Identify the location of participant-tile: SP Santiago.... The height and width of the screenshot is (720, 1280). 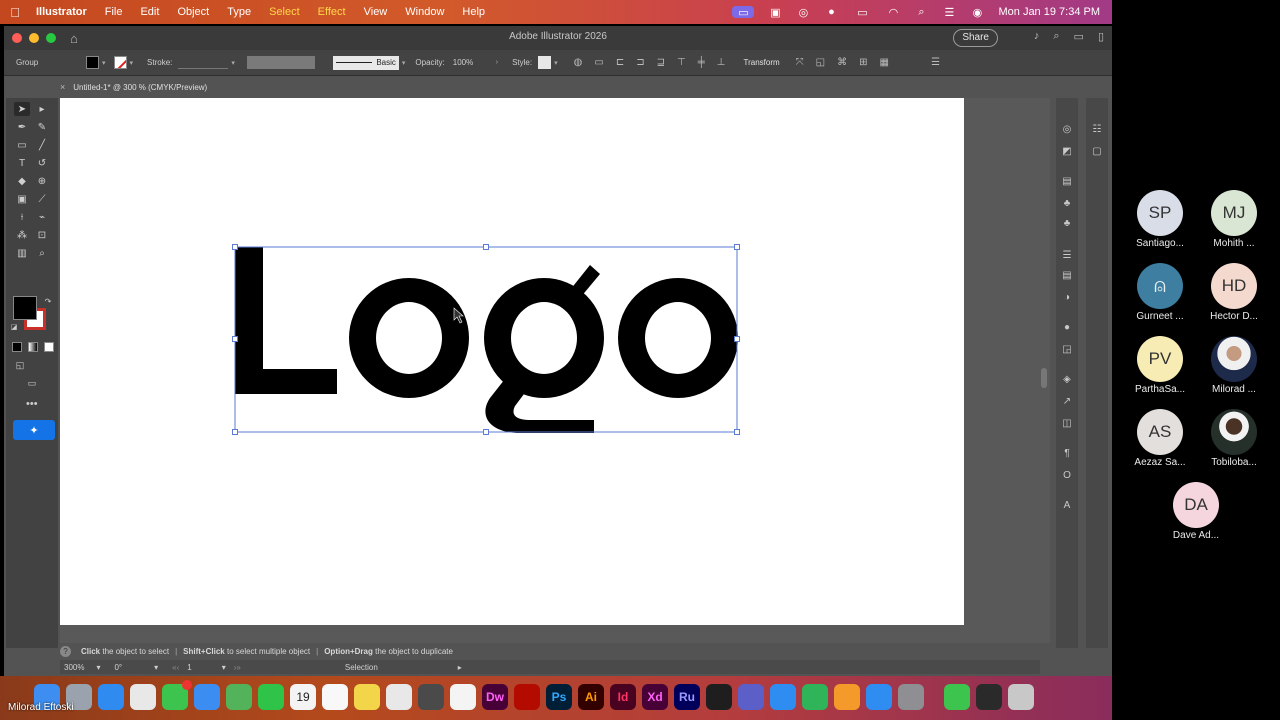
(1160, 219).